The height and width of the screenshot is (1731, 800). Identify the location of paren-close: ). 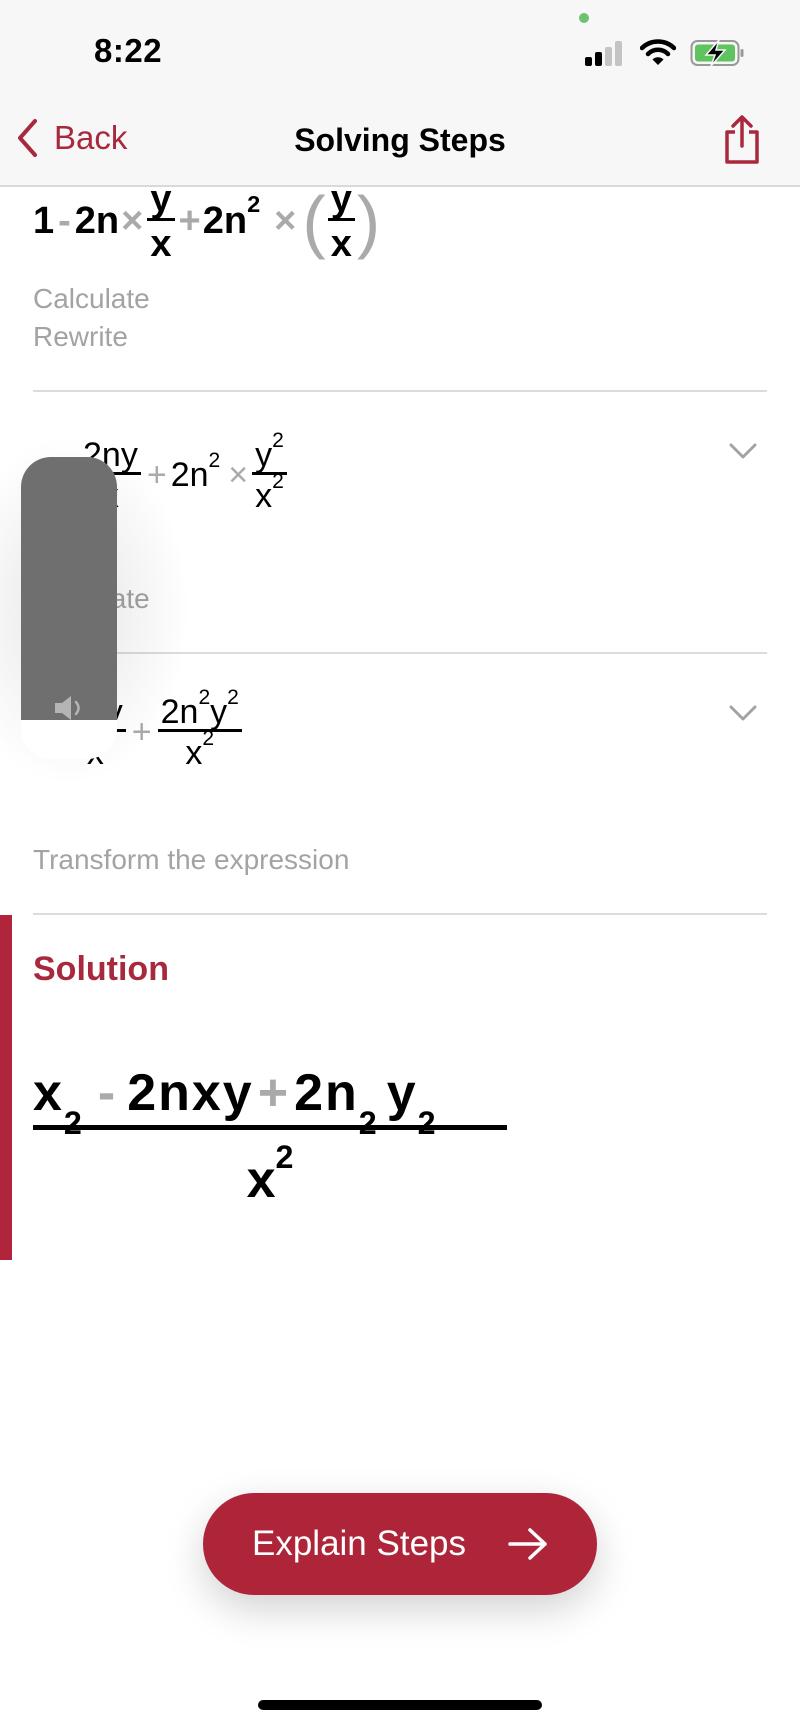
(368, 221).